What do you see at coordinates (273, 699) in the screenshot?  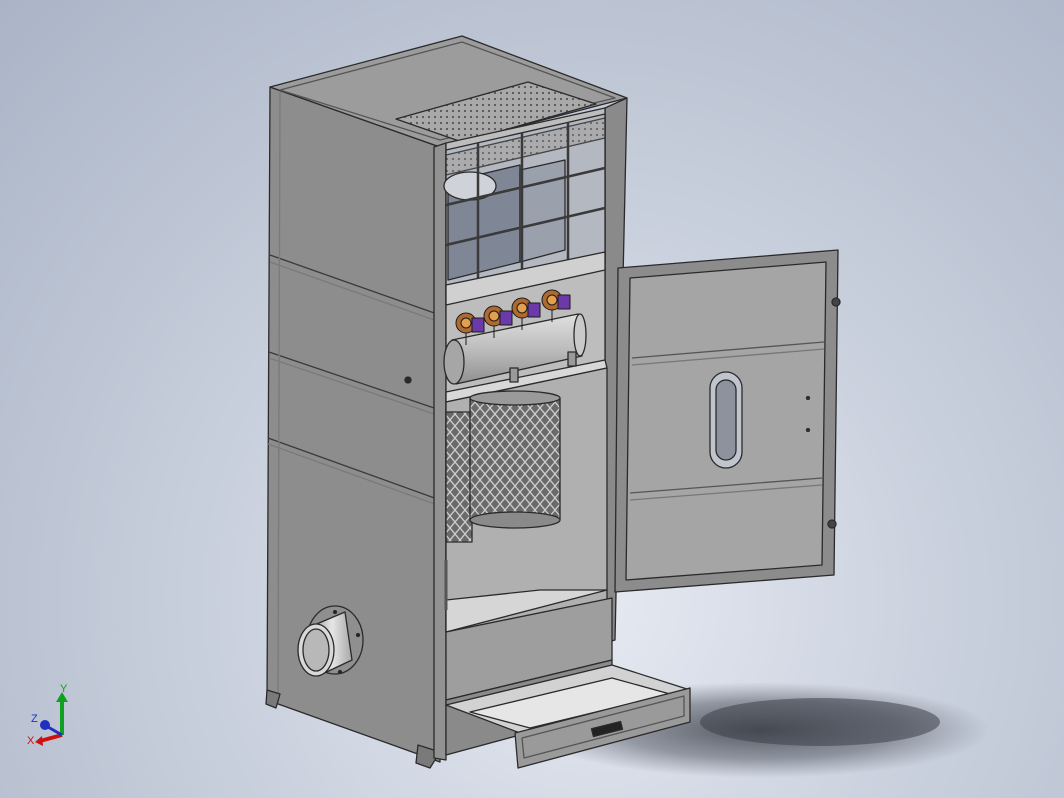 I see `leg-left` at bounding box center [273, 699].